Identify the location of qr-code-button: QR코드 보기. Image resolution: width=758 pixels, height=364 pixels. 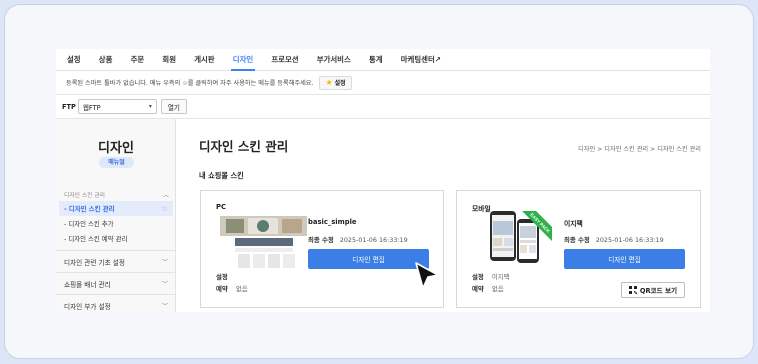
(653, 290).